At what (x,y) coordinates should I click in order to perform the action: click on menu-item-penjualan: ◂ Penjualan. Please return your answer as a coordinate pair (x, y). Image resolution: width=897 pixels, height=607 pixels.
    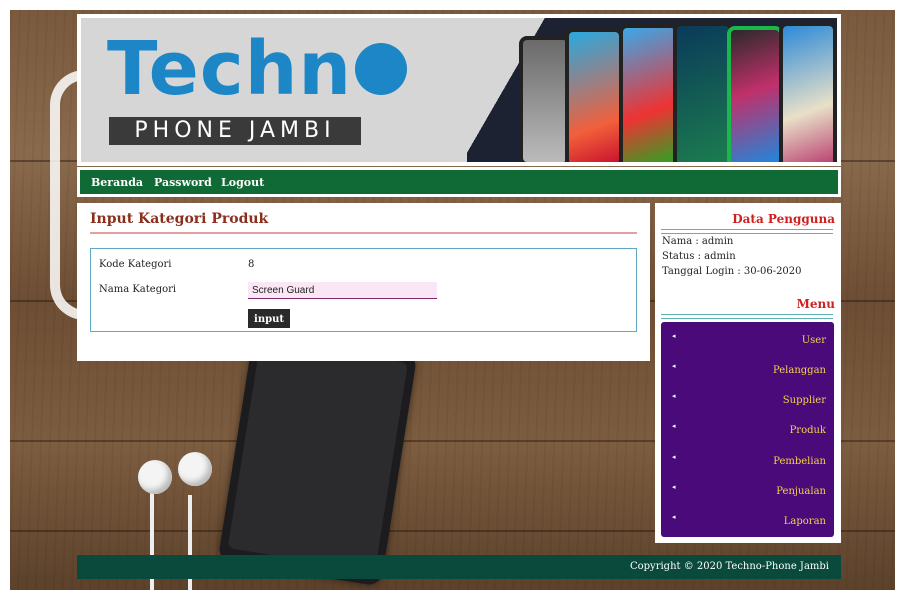
    Looking at the image, I should click on (747, 491).